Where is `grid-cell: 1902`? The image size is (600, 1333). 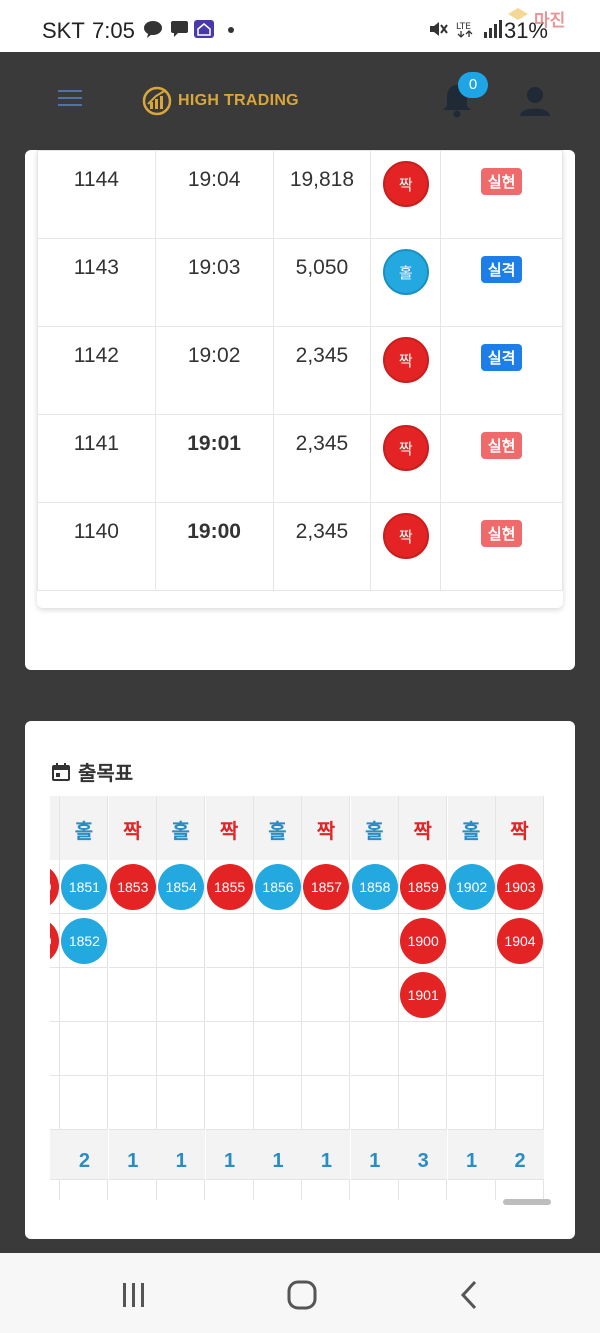
grid-cell: 1902 is located at coordinates (471, 887).